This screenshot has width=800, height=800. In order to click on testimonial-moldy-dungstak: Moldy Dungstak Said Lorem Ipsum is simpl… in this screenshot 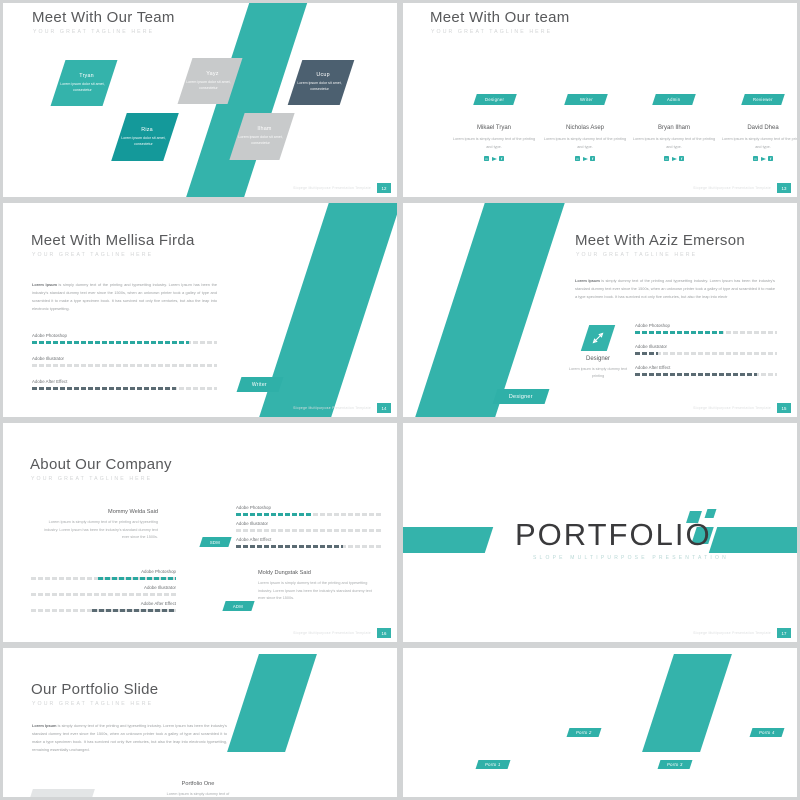, I will do `click(319, 586)`.